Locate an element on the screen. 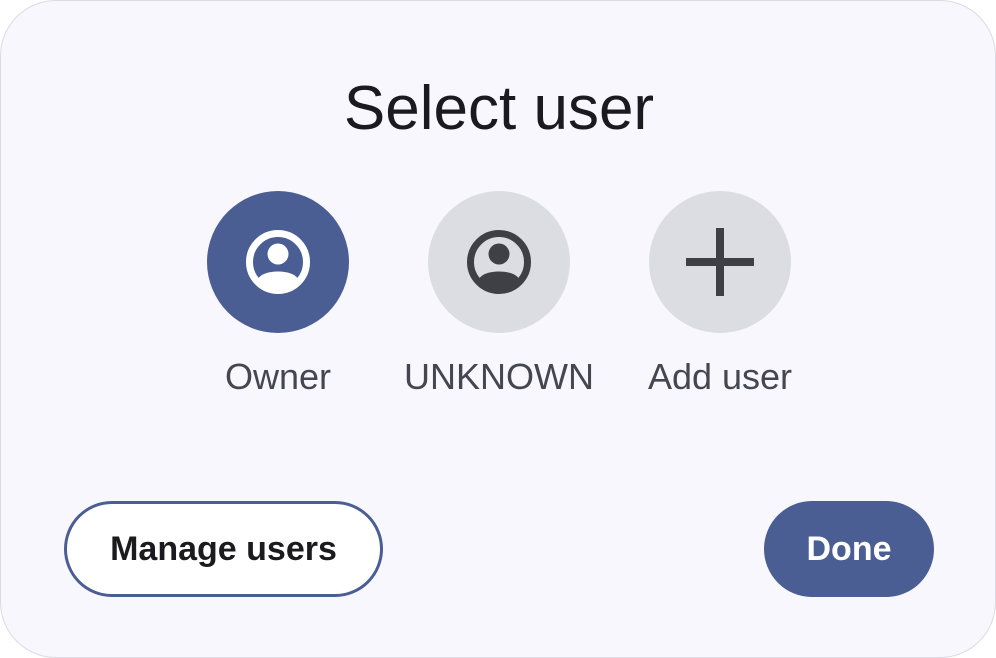  user-tile-add-user: Add user is located at coordinates (720, 301).